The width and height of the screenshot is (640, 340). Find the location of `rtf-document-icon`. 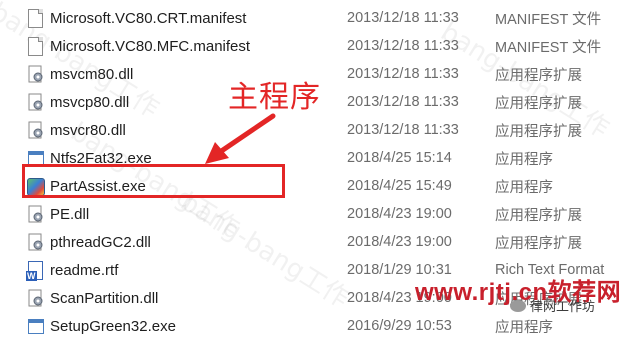

rtf-document-icon is located at coordinates (35, 270).